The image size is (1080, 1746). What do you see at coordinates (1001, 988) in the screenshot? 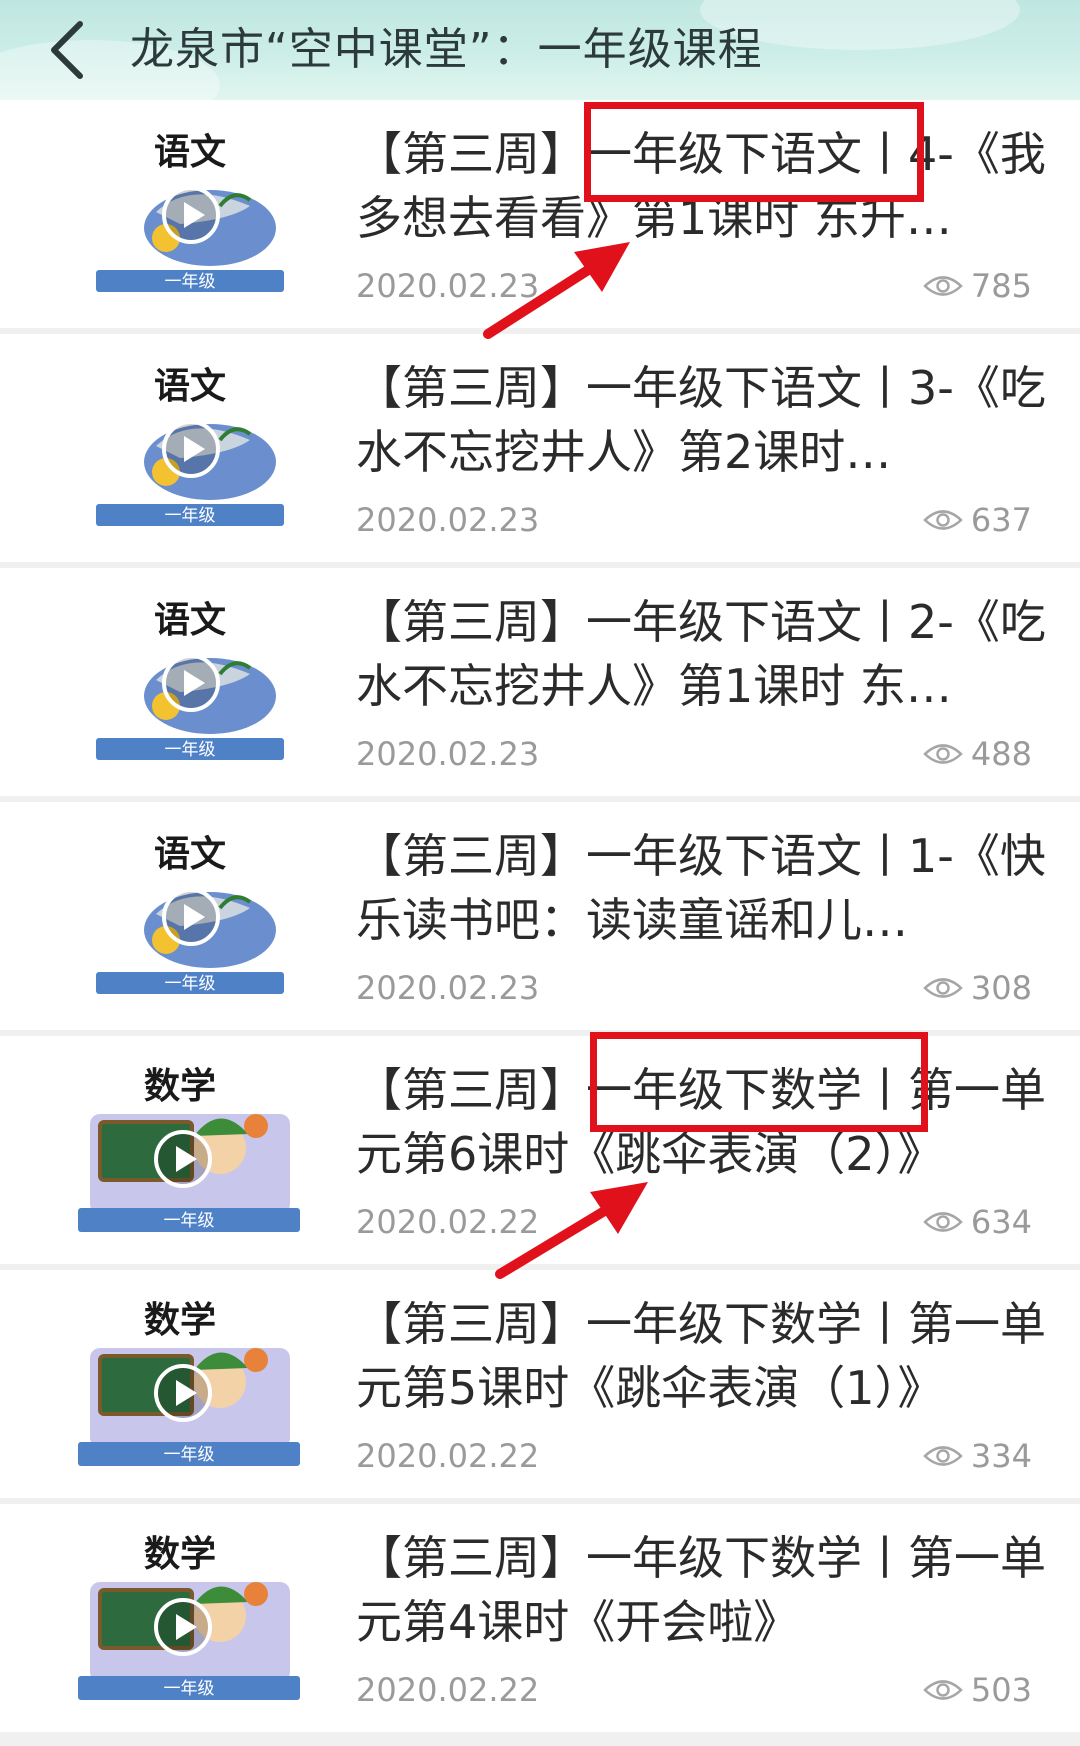
I see `view-count-value: 308` at bounding box center [1001, 988].